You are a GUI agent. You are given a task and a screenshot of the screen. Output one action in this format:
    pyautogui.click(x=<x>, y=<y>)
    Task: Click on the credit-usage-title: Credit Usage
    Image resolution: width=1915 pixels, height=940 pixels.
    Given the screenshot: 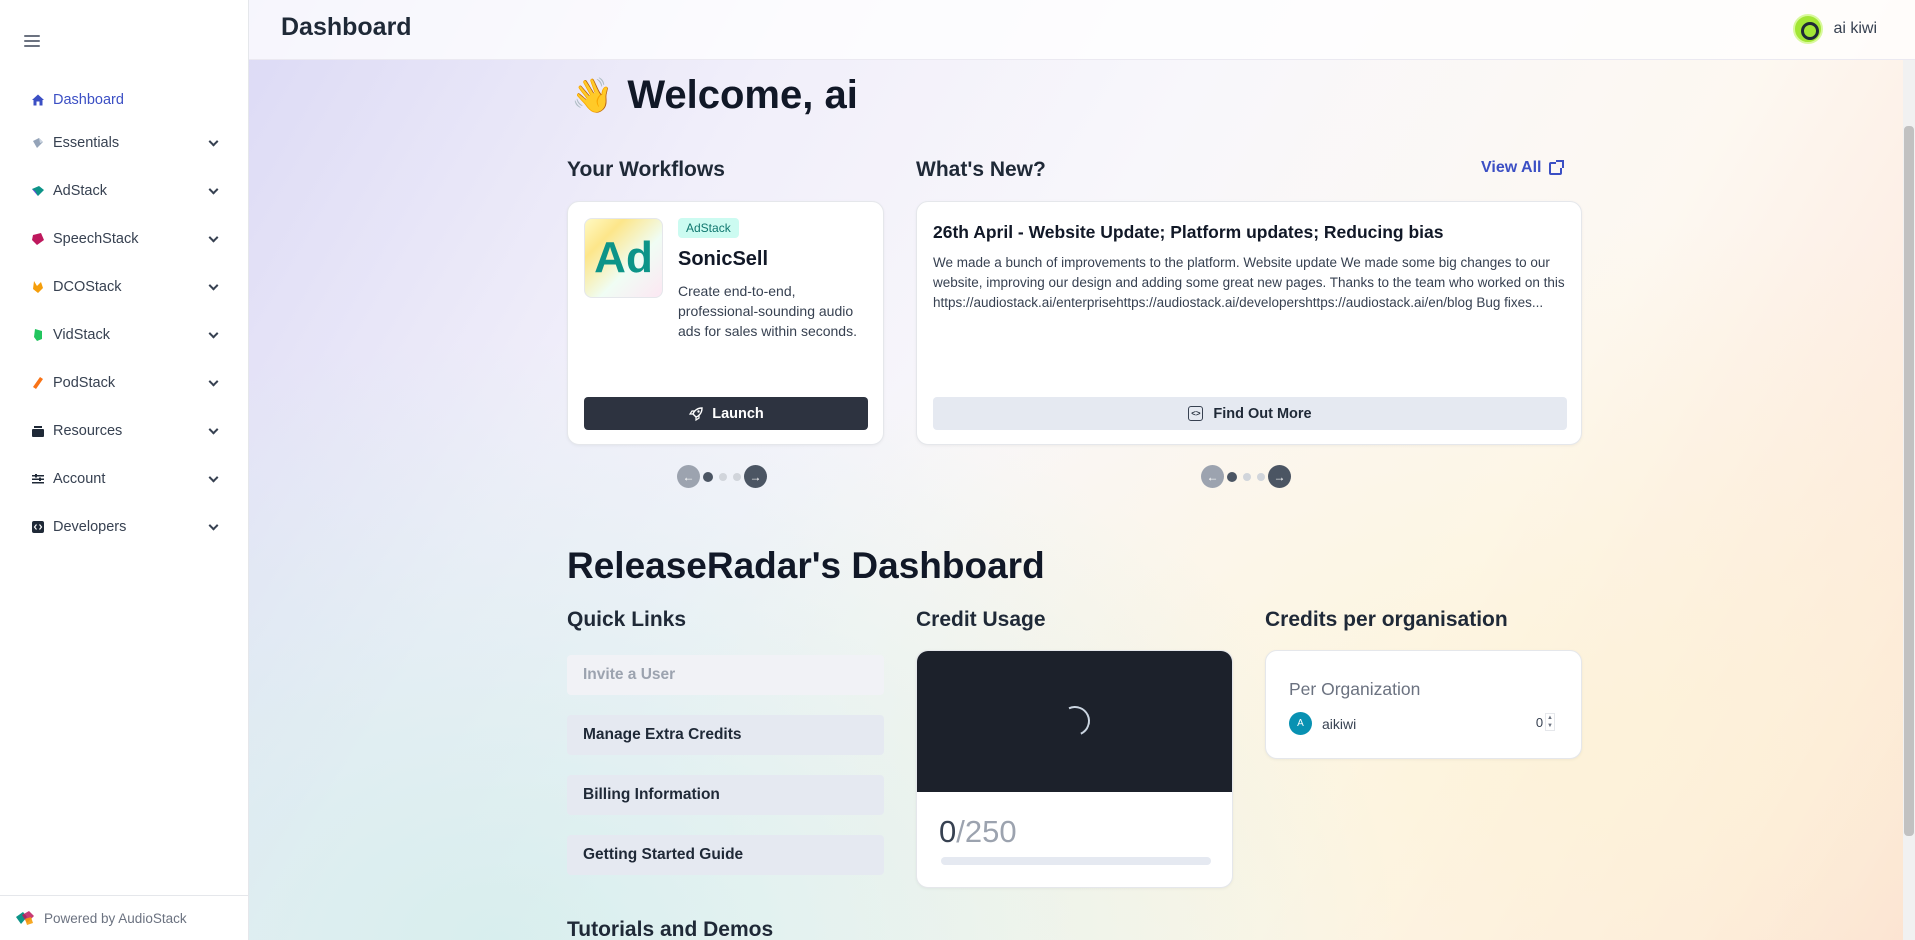 What is the action you would take?
    pyautogui.click(x=981, y=619)
    